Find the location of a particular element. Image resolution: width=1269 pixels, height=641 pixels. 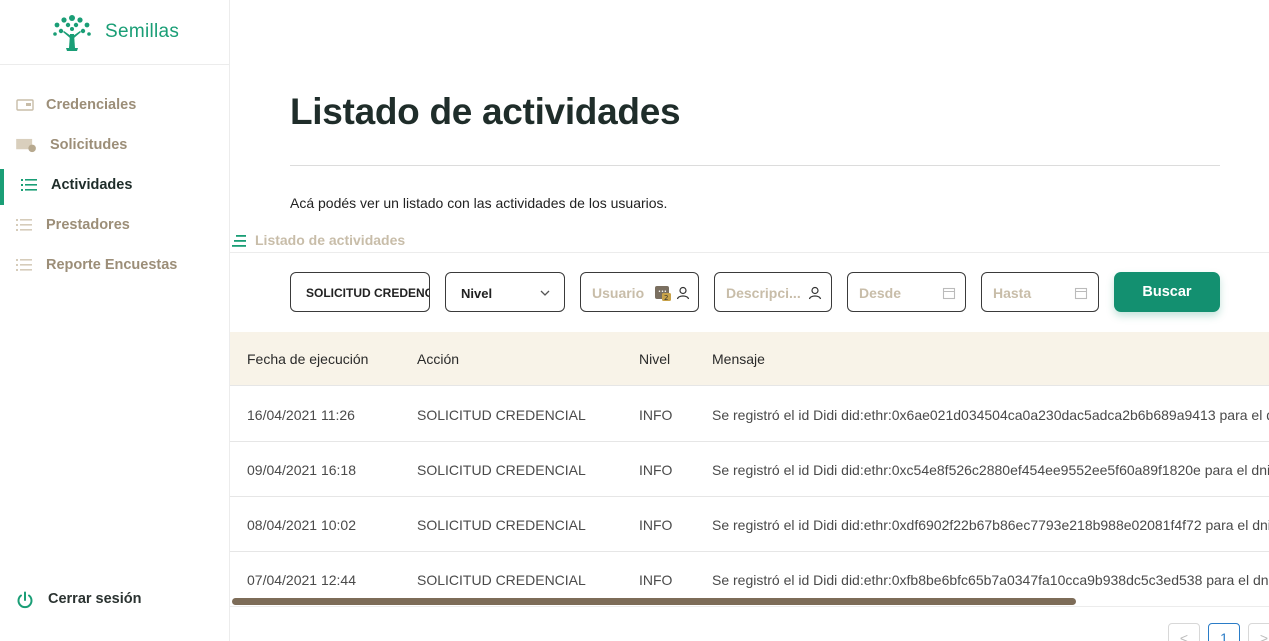

logout-button: Cerrar sesión is located at coordinates (114, 599).